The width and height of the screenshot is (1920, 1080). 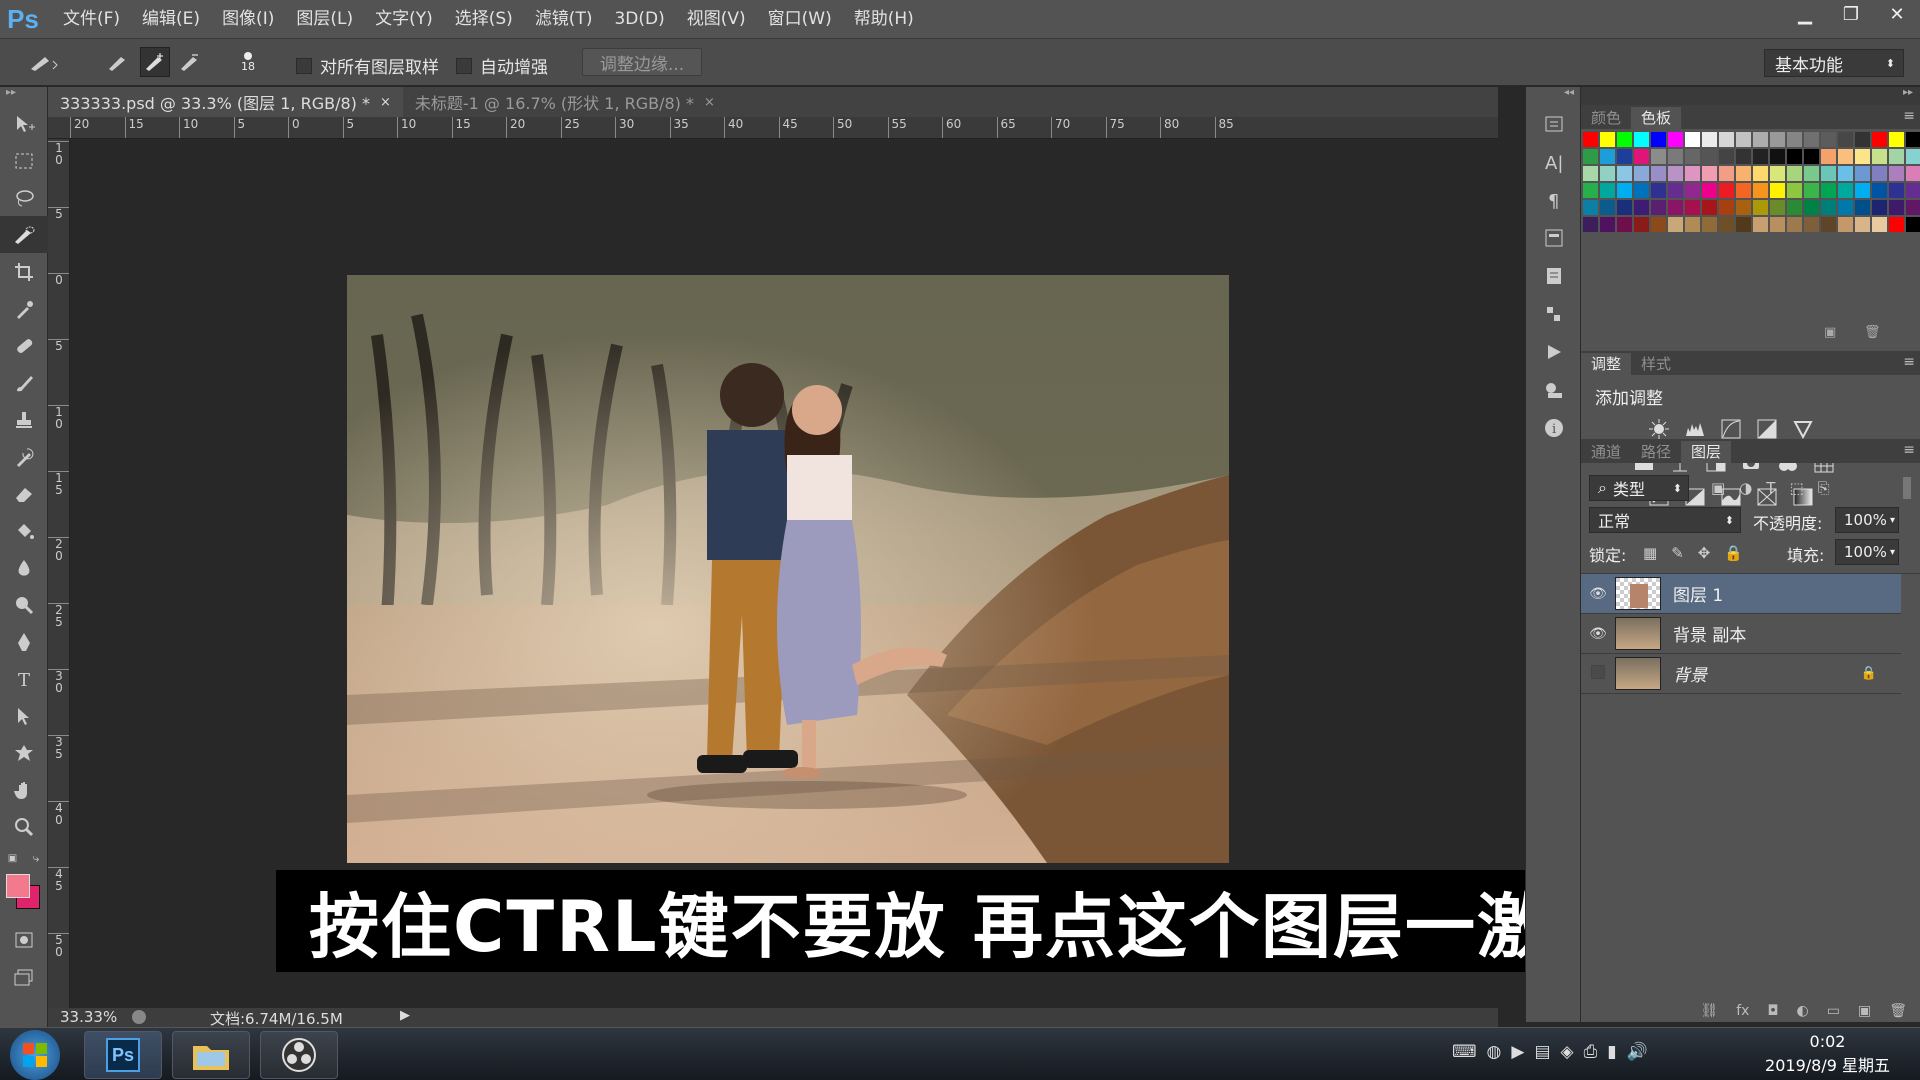 I want to click on layer-filter-select: ⌕ 类型 ⬍, so click(x=1639, y=488).